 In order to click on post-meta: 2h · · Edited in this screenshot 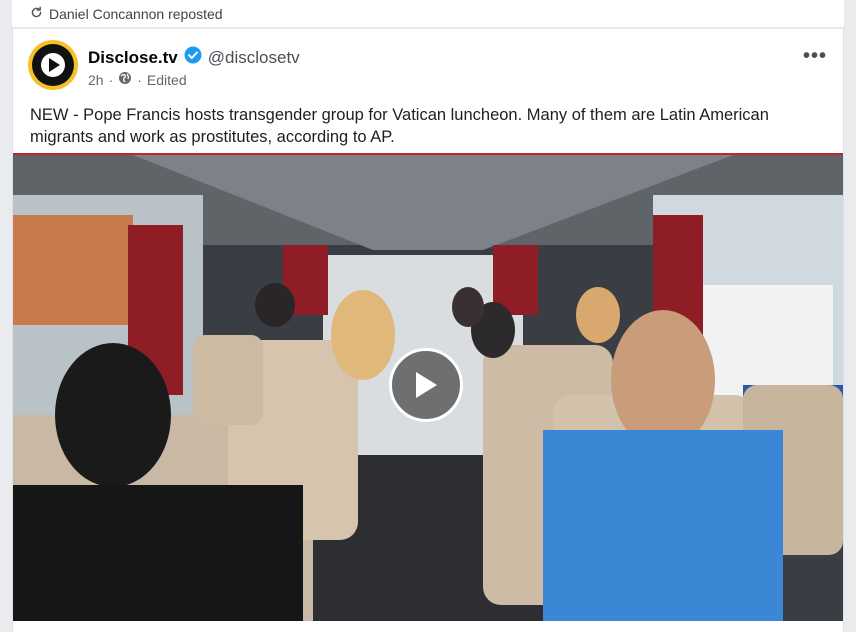, I will do `click(137, 79)`.